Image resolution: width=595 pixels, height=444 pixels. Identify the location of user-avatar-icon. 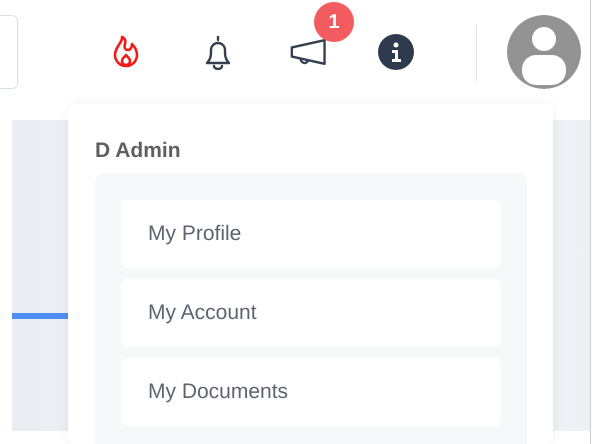
(544, 52).